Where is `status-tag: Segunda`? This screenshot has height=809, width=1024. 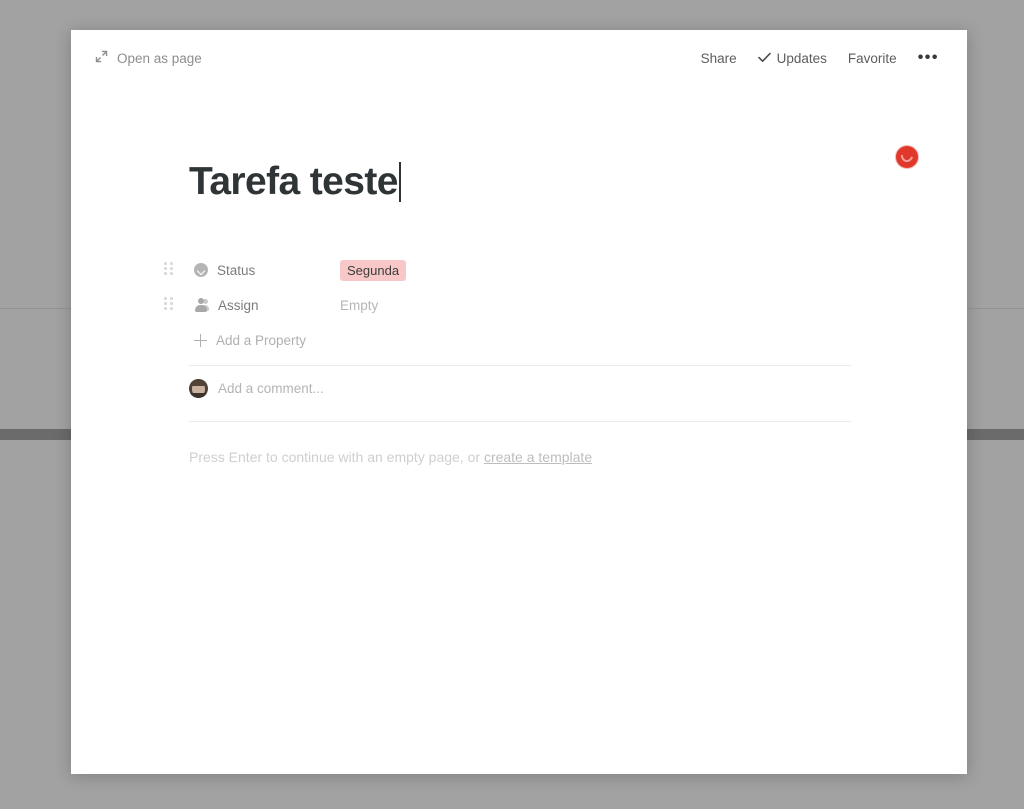
status-tag: Segunda is located at coordinates (373, 270).